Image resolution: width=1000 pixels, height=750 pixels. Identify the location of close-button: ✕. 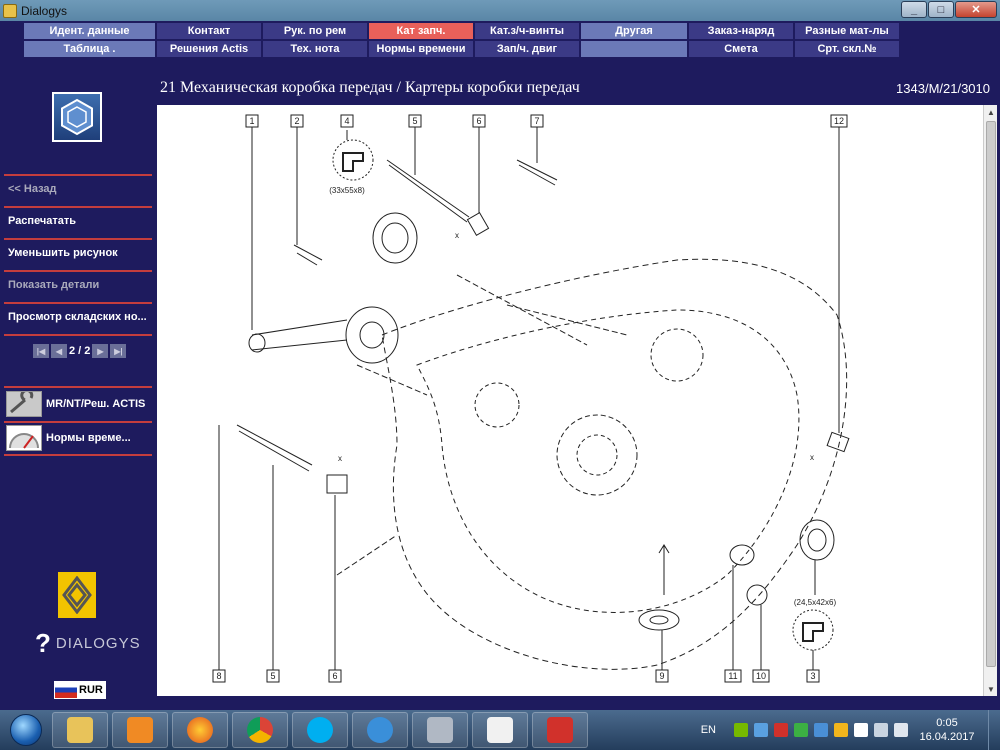
(976, 9).